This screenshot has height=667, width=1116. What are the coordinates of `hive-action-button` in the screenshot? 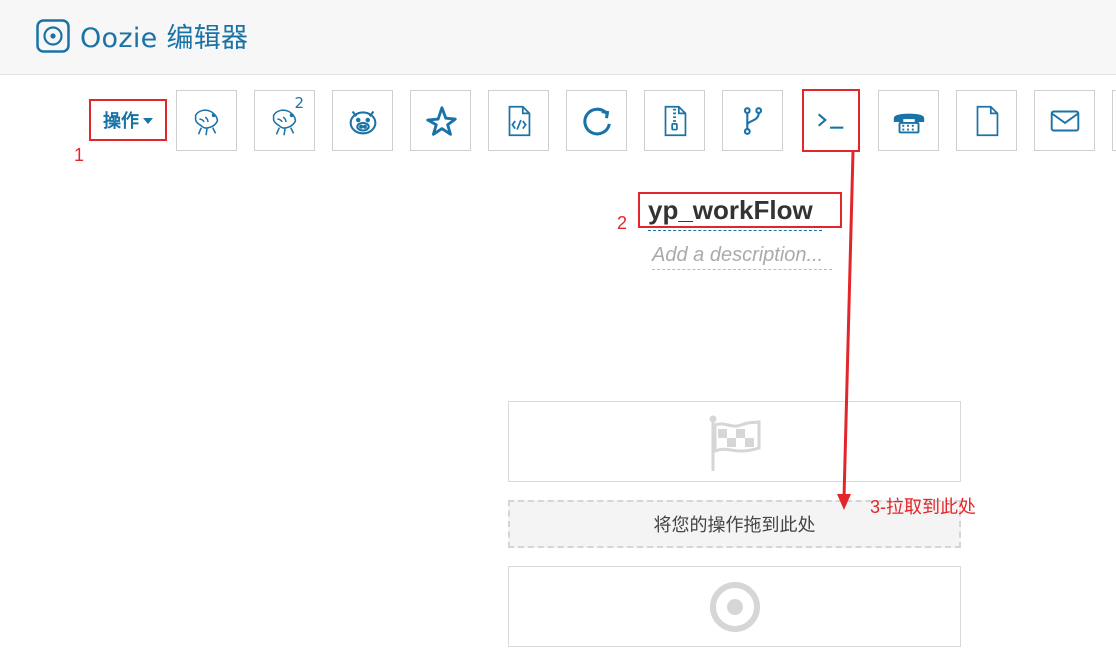 It's located at (206, 120).